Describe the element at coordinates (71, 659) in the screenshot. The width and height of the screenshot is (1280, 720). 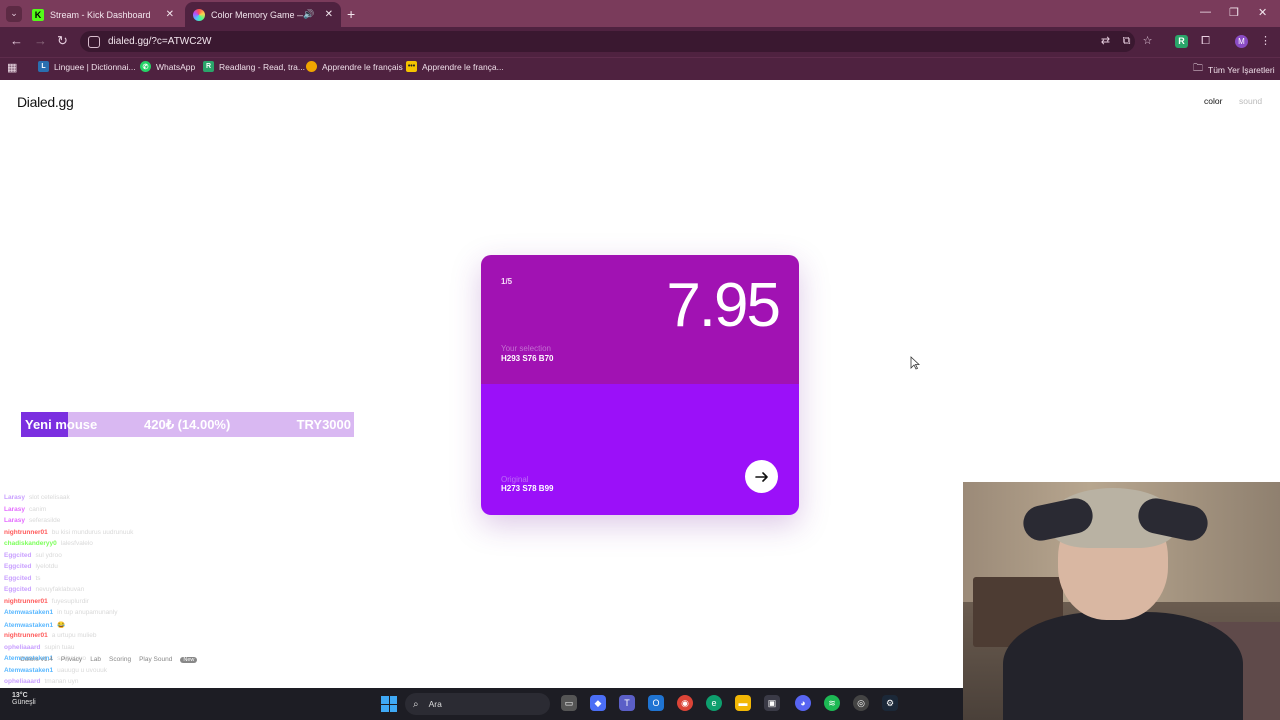
I see `footer-link: Privacy` at that location.